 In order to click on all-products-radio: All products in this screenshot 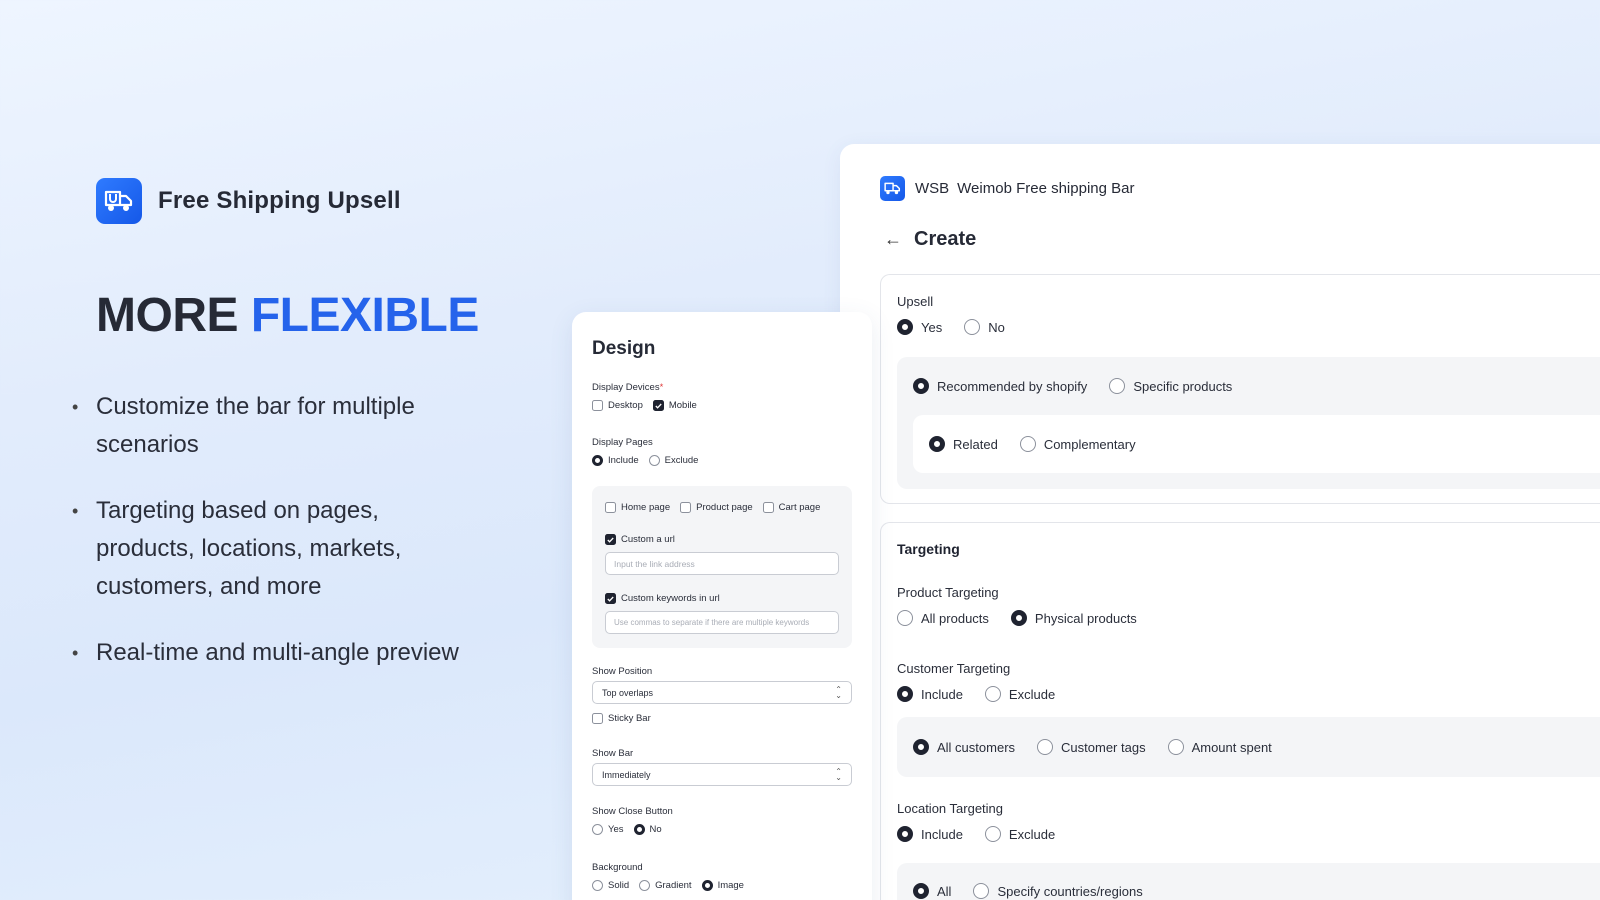, I will do `click(943, 618)`.